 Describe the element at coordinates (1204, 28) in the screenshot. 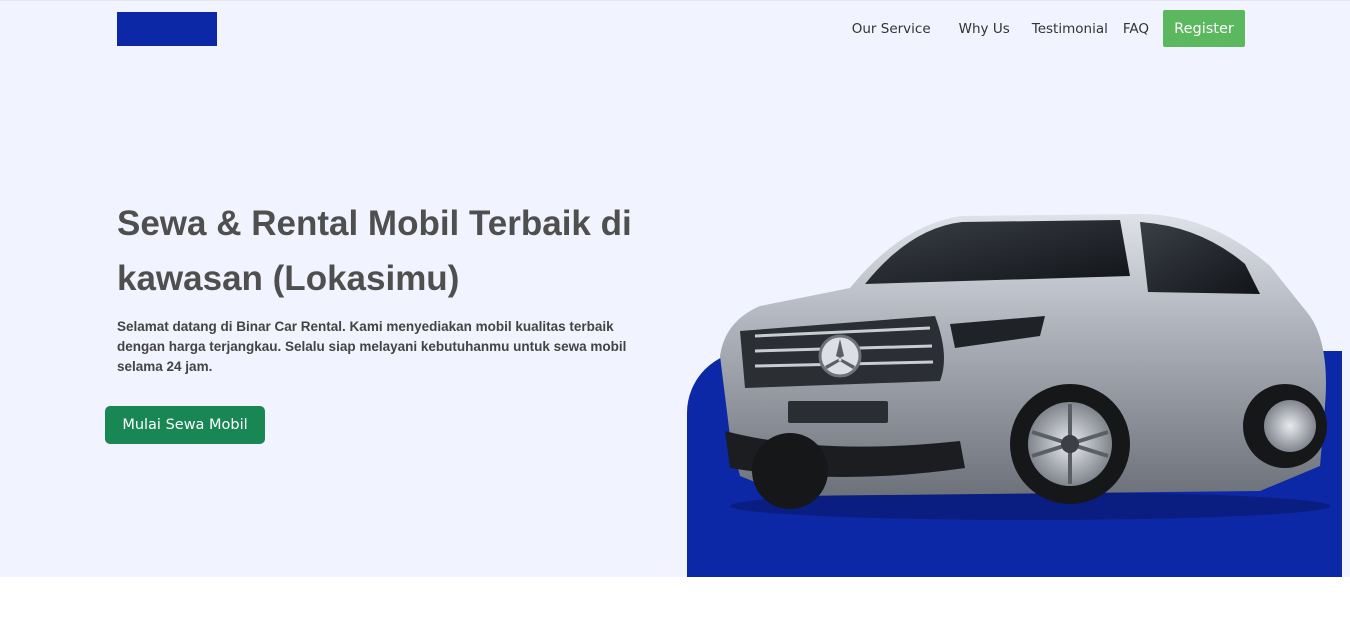

I see `register-button: Register` at that location.